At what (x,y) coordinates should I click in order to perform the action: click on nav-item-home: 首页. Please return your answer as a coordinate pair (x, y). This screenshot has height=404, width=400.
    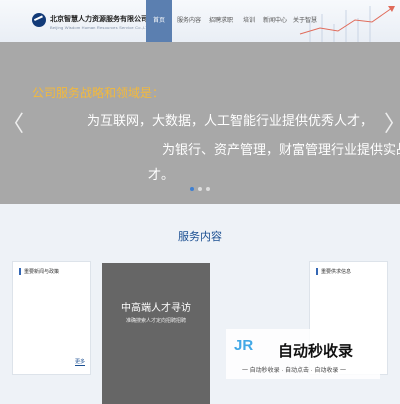
    Looking at the image, I should click on (159, 21).